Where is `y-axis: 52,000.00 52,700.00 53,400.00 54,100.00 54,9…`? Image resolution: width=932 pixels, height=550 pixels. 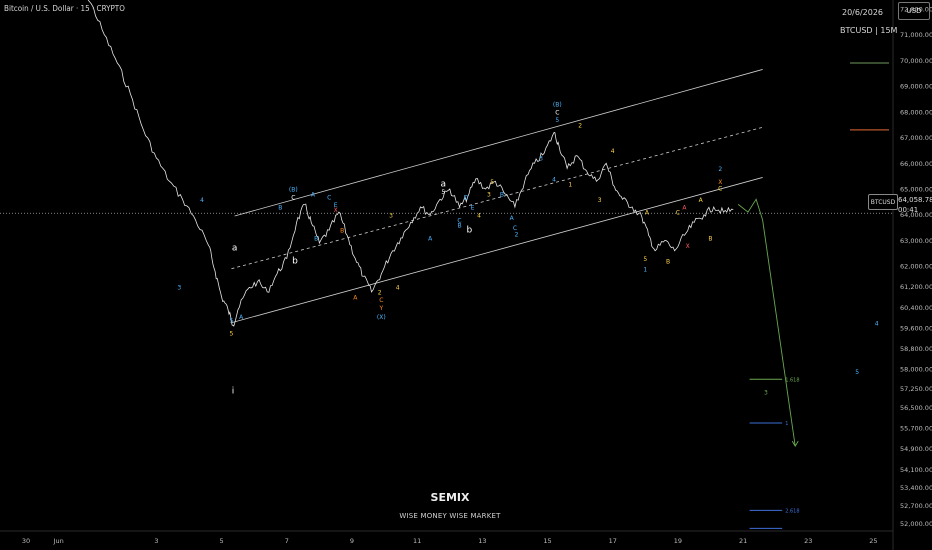
y-axis: 52,000.00 52,700.00 53,400.00 54,100.00 54,9… is located at coordinates (912, 275).